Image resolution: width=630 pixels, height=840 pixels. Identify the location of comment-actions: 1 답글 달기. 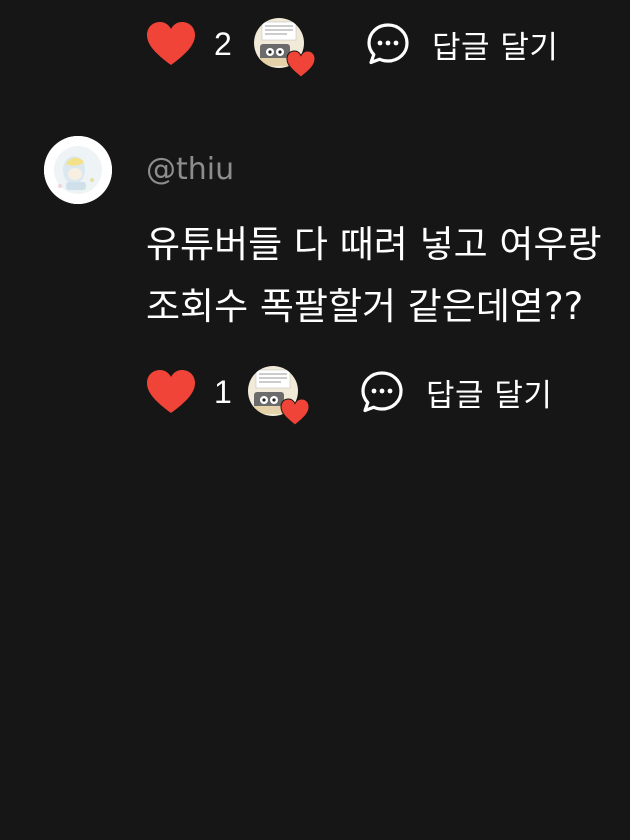
(349, 394).